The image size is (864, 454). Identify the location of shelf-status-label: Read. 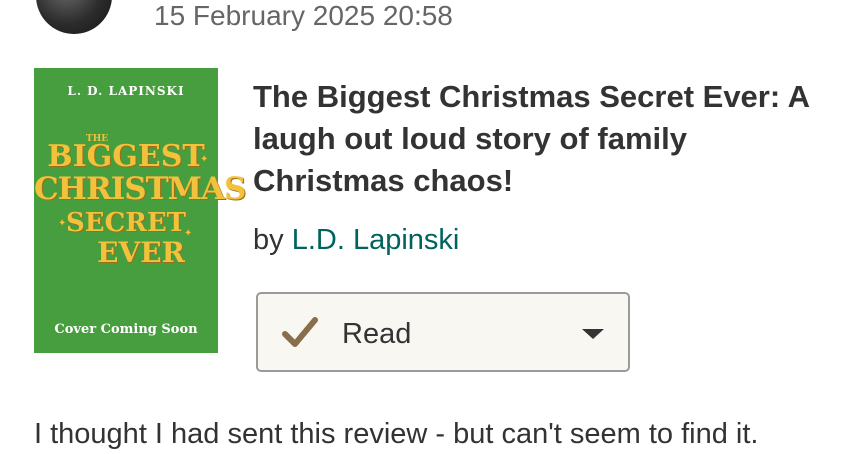
(377, 334).